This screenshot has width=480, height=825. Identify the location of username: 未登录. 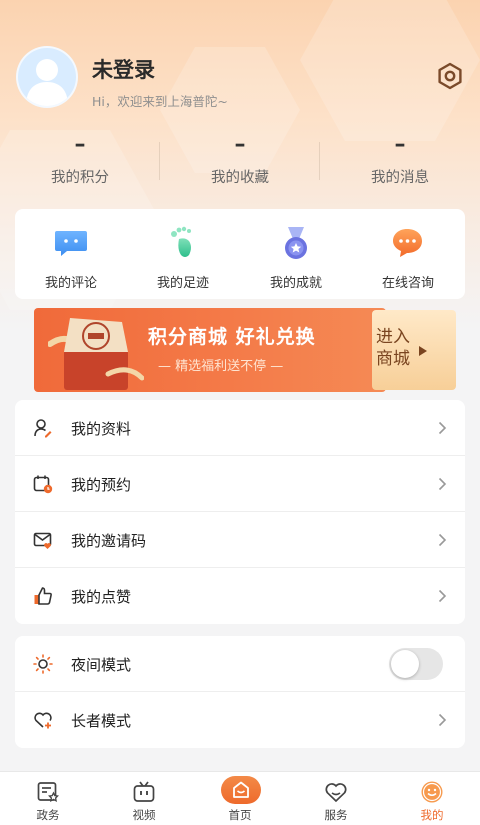
(123, 69).